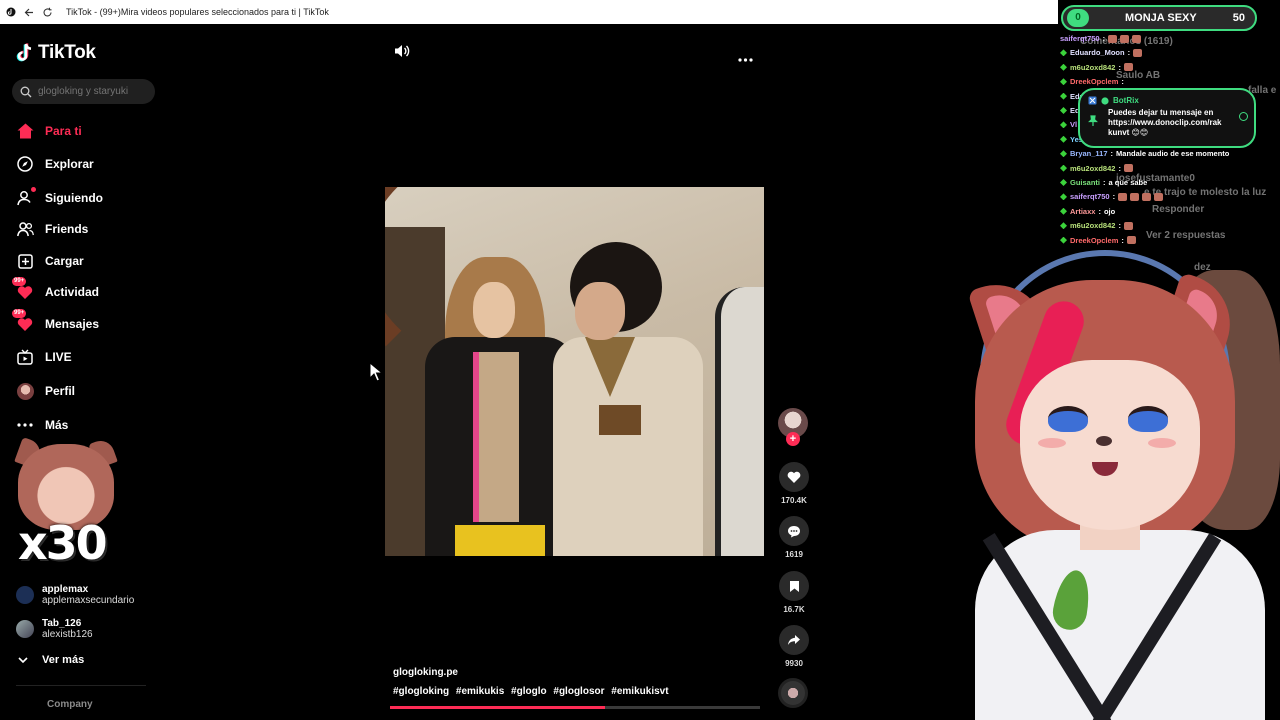  What do you see at coordinates (23, 659) in the screenshot?
I see `chevron-down-icon` at bounding box center [23, 659].